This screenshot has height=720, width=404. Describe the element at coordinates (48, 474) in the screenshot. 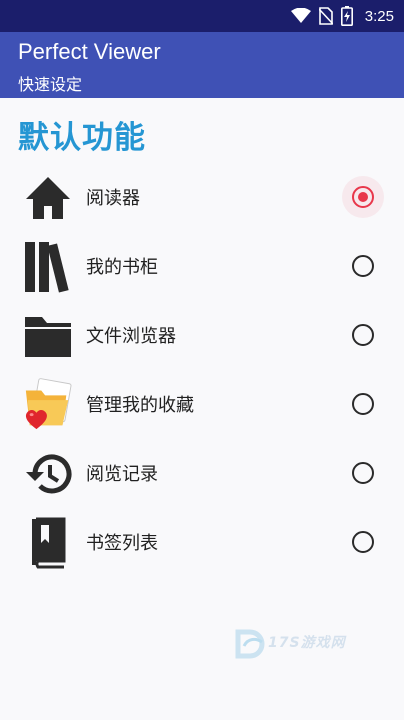

I see `history-icon` at that location.